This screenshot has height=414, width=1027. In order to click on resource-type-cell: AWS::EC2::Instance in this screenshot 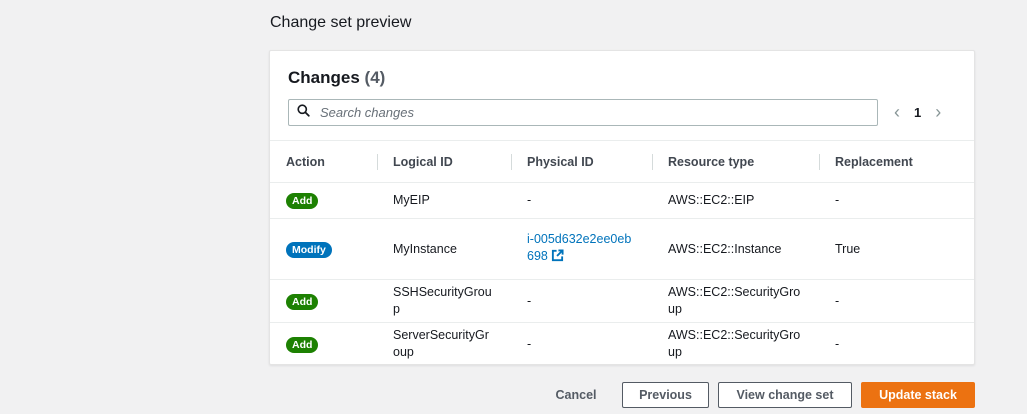, I will do `click(735, 249)`.